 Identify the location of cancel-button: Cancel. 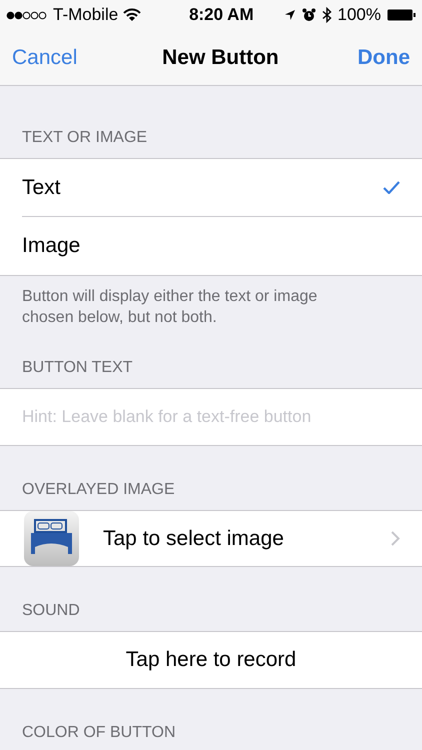
(45, 58).